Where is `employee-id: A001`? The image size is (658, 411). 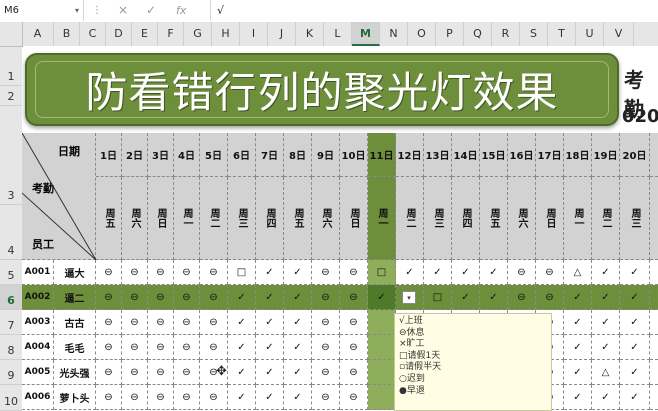 employee-id: A001 is located at coordinates (38, 272).